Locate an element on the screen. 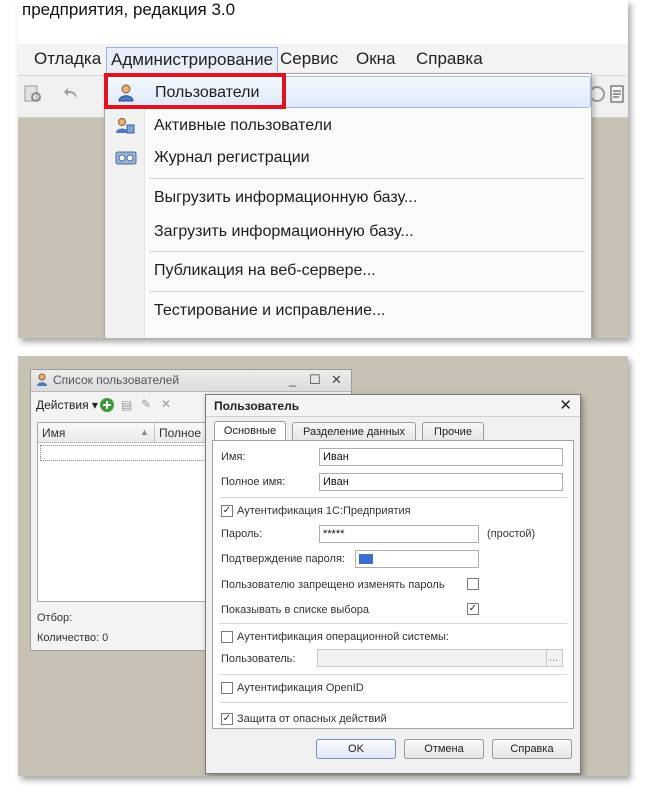  protect-checkbox: ✓ is located at coordinates (227, 719).